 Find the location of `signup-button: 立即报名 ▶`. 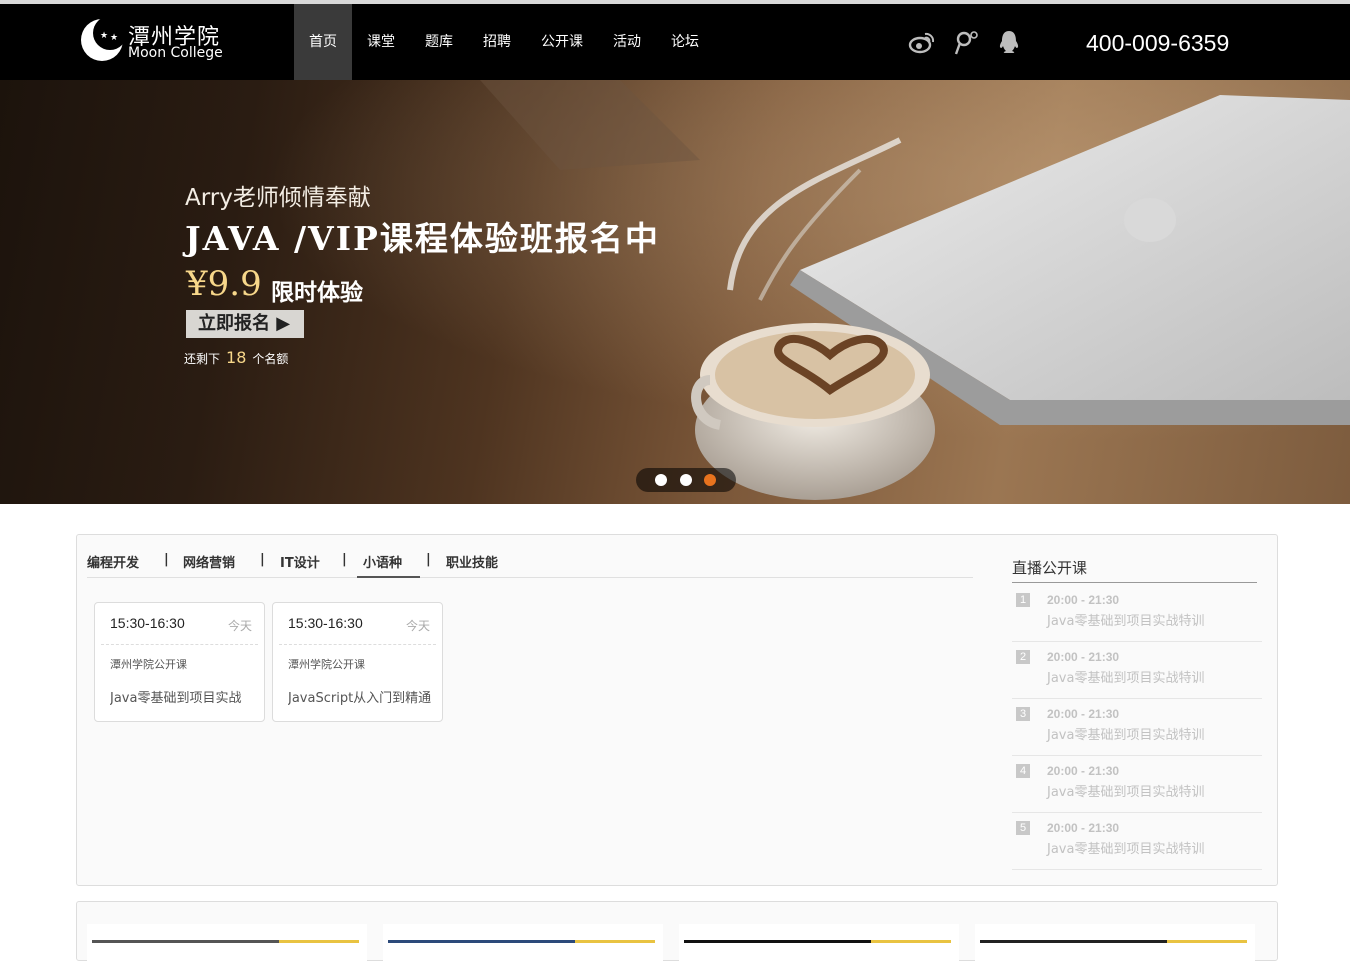

signup-button: 立即报名 ▶ is located at coordinates (245, 324).